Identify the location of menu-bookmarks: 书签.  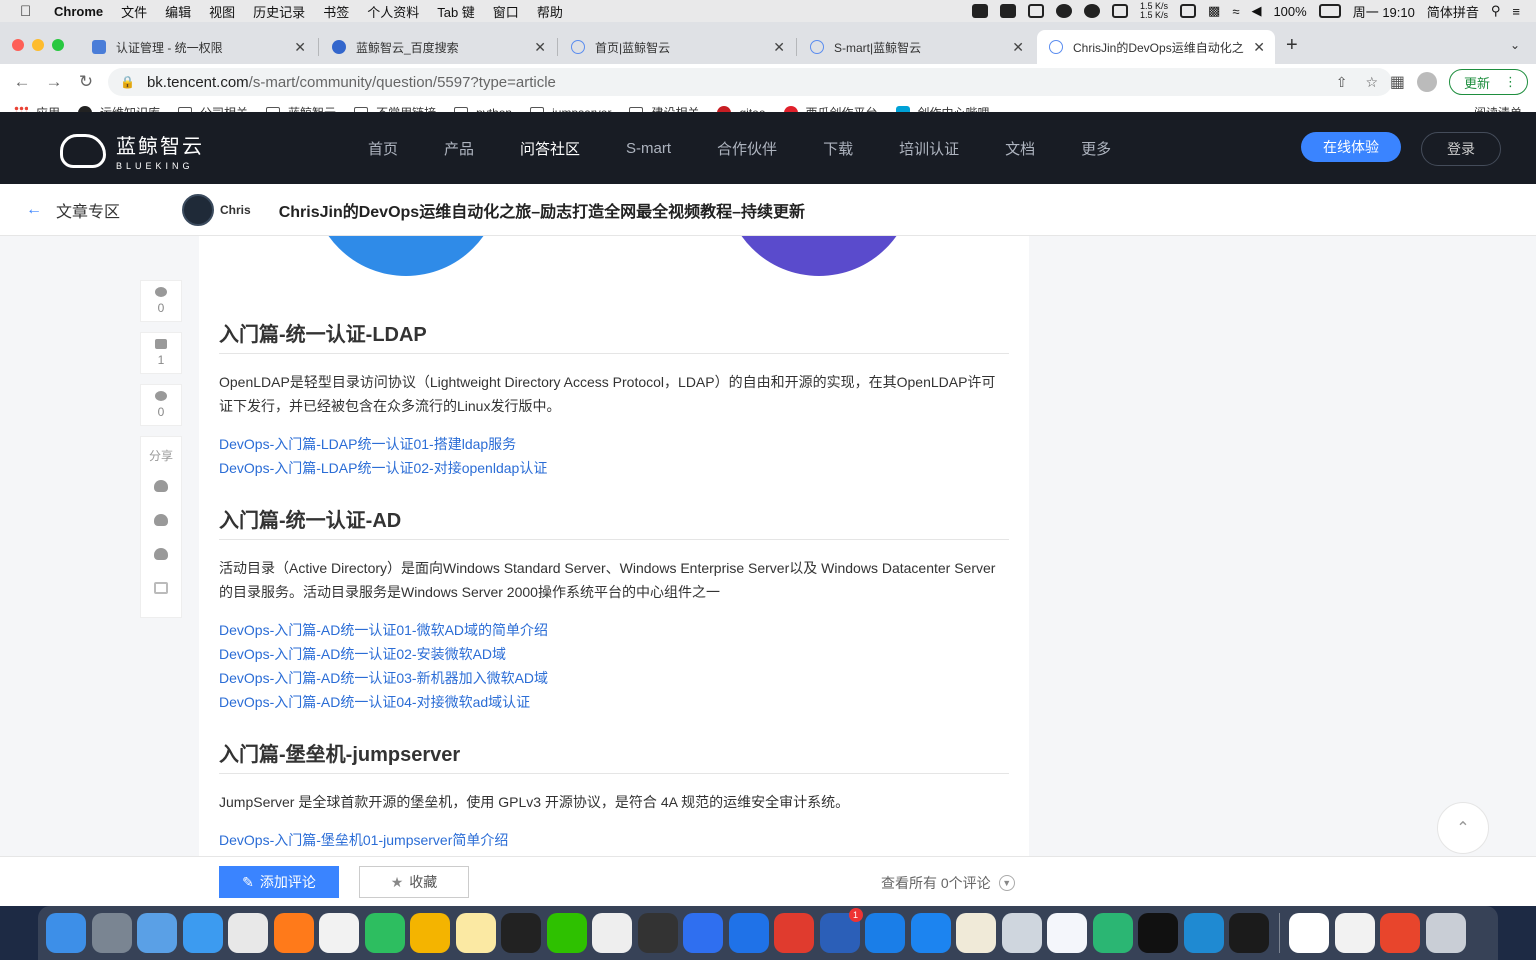
(336, 11).